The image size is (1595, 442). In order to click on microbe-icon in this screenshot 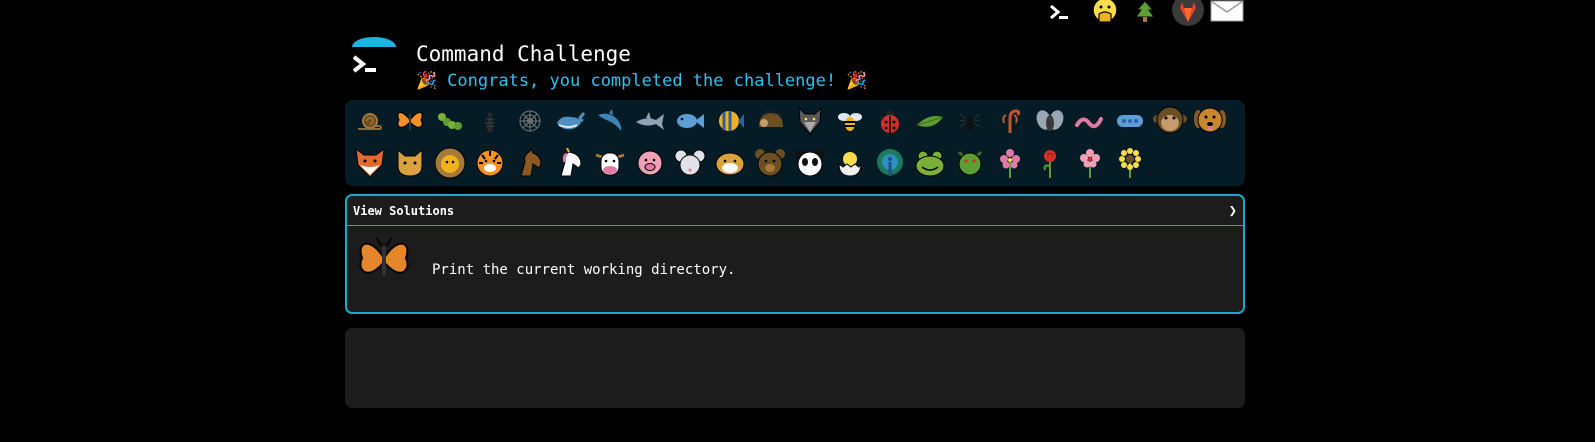, I will do `click(1130, 121)`.